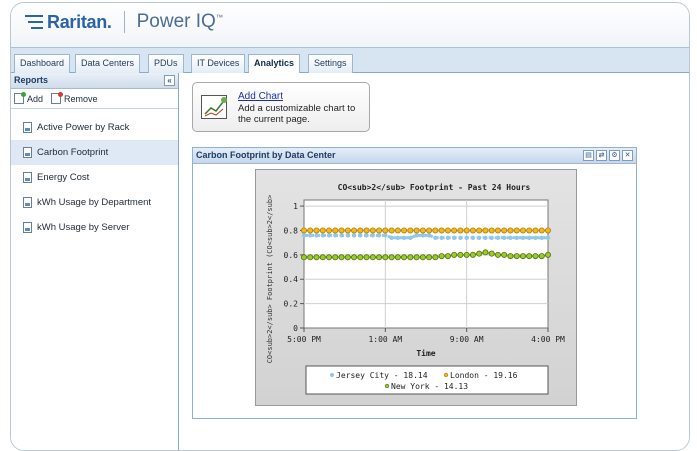  Describe the element at coordinates (382, 375) in the screenshot. I see `legend-label-jersey: Jersey City - 18.14` at that location.